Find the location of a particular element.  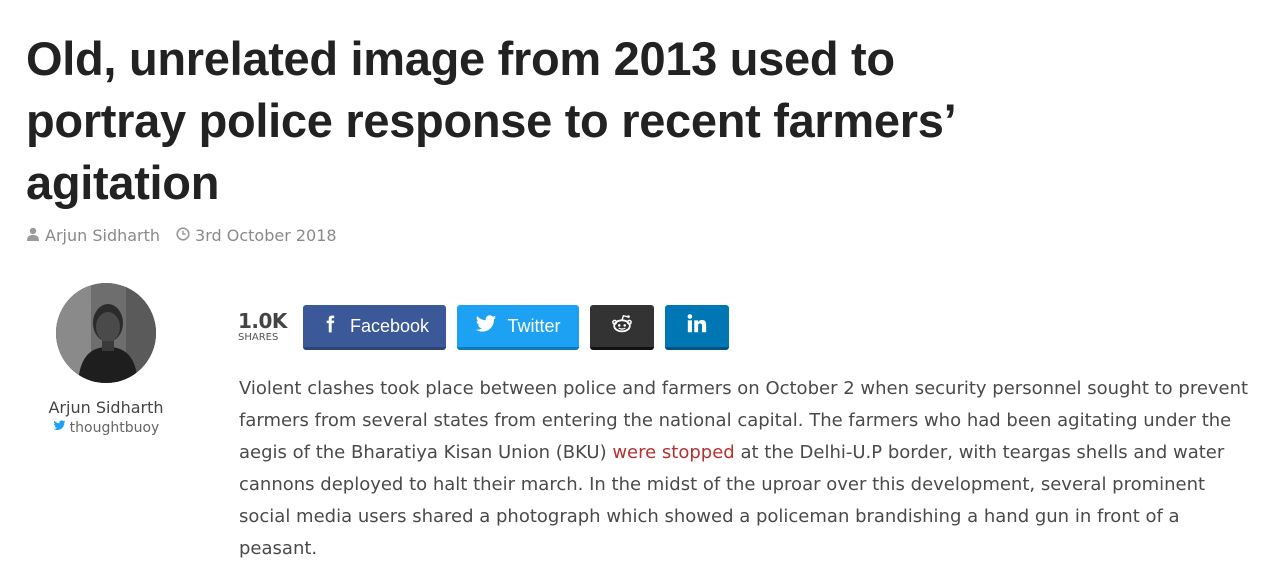

facebook-share-button: Facebook is located at coordinates (374, 327).